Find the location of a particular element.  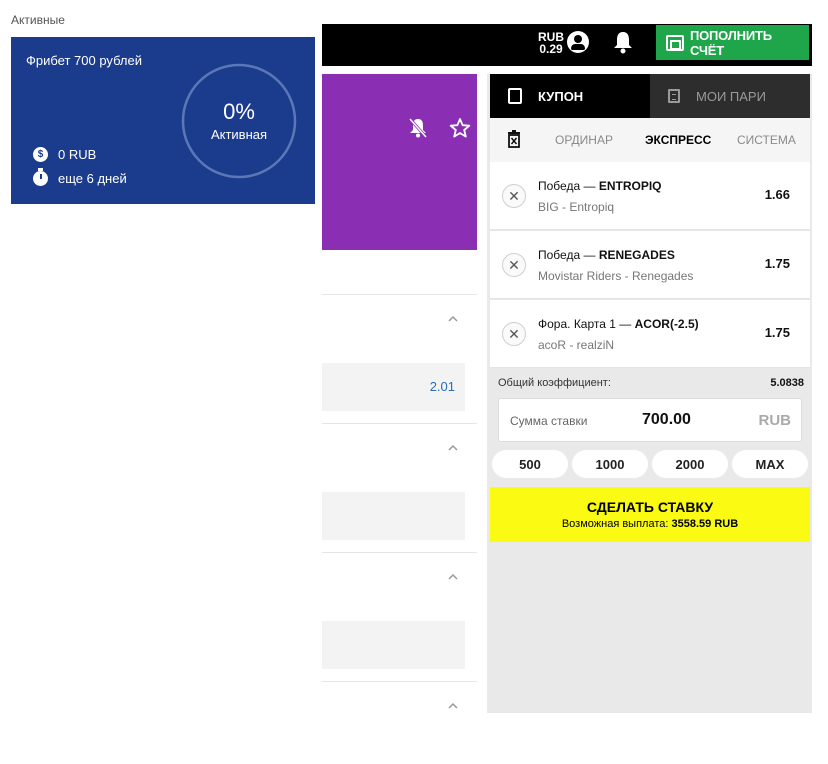

bet-slip-item: ✕ Победа — ENTROPIQ BIG - Entropiq 1.66 is located at coordinates (650, 196).